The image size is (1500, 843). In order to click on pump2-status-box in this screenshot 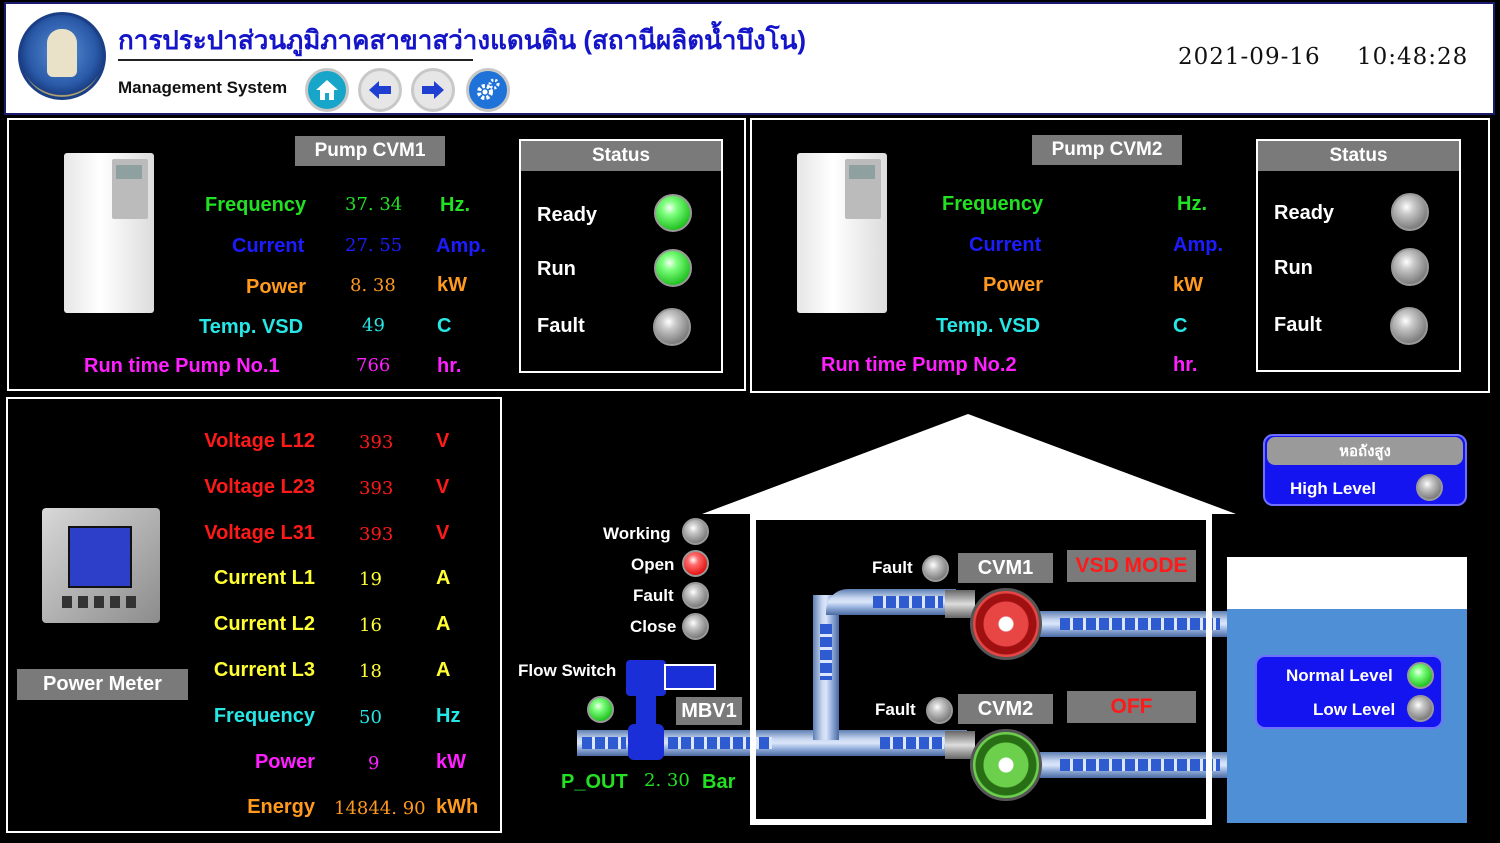, I will do `click(1358, 255)`.